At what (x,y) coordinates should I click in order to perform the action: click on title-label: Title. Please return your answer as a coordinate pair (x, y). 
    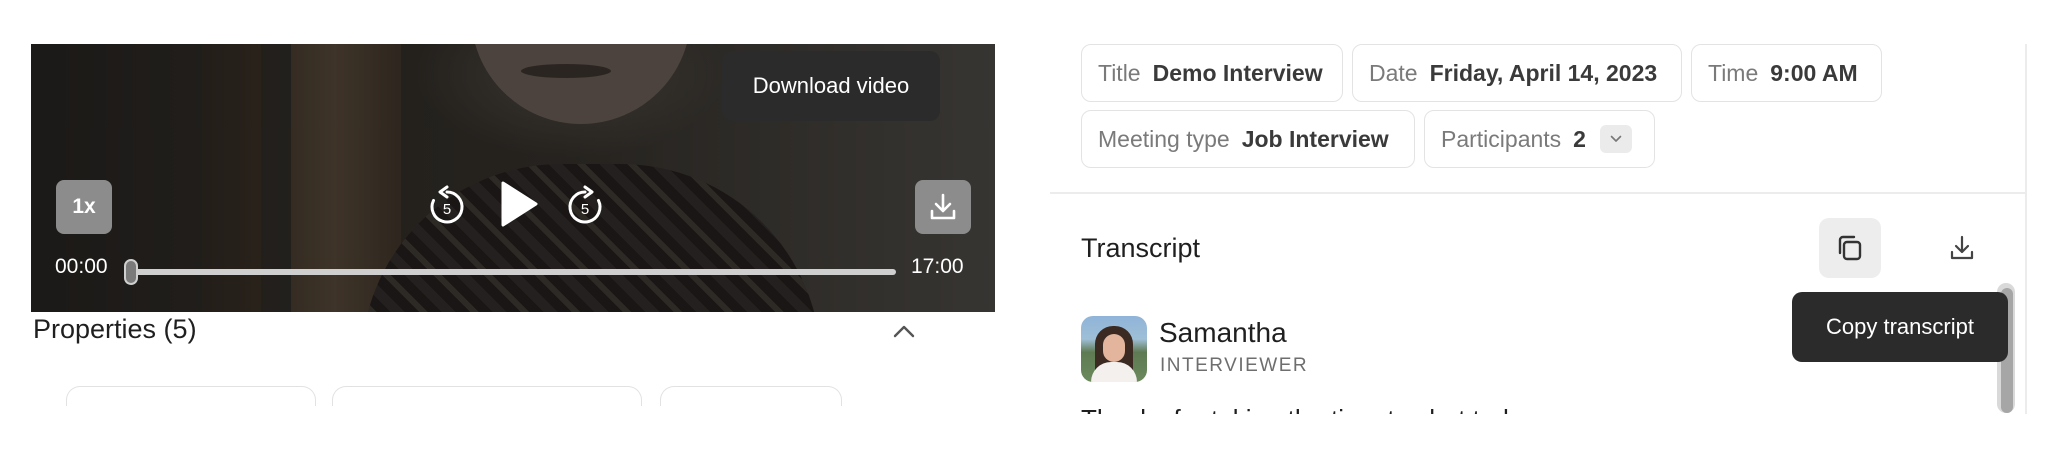
    Looking at the image, I should click on (1119, 72).